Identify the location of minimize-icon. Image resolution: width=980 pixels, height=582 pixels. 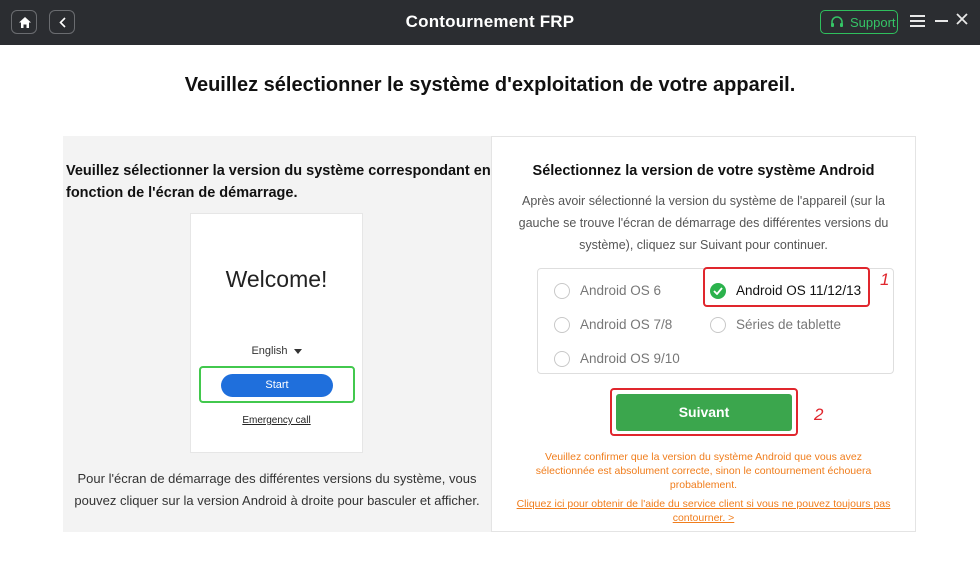
(941, 21).